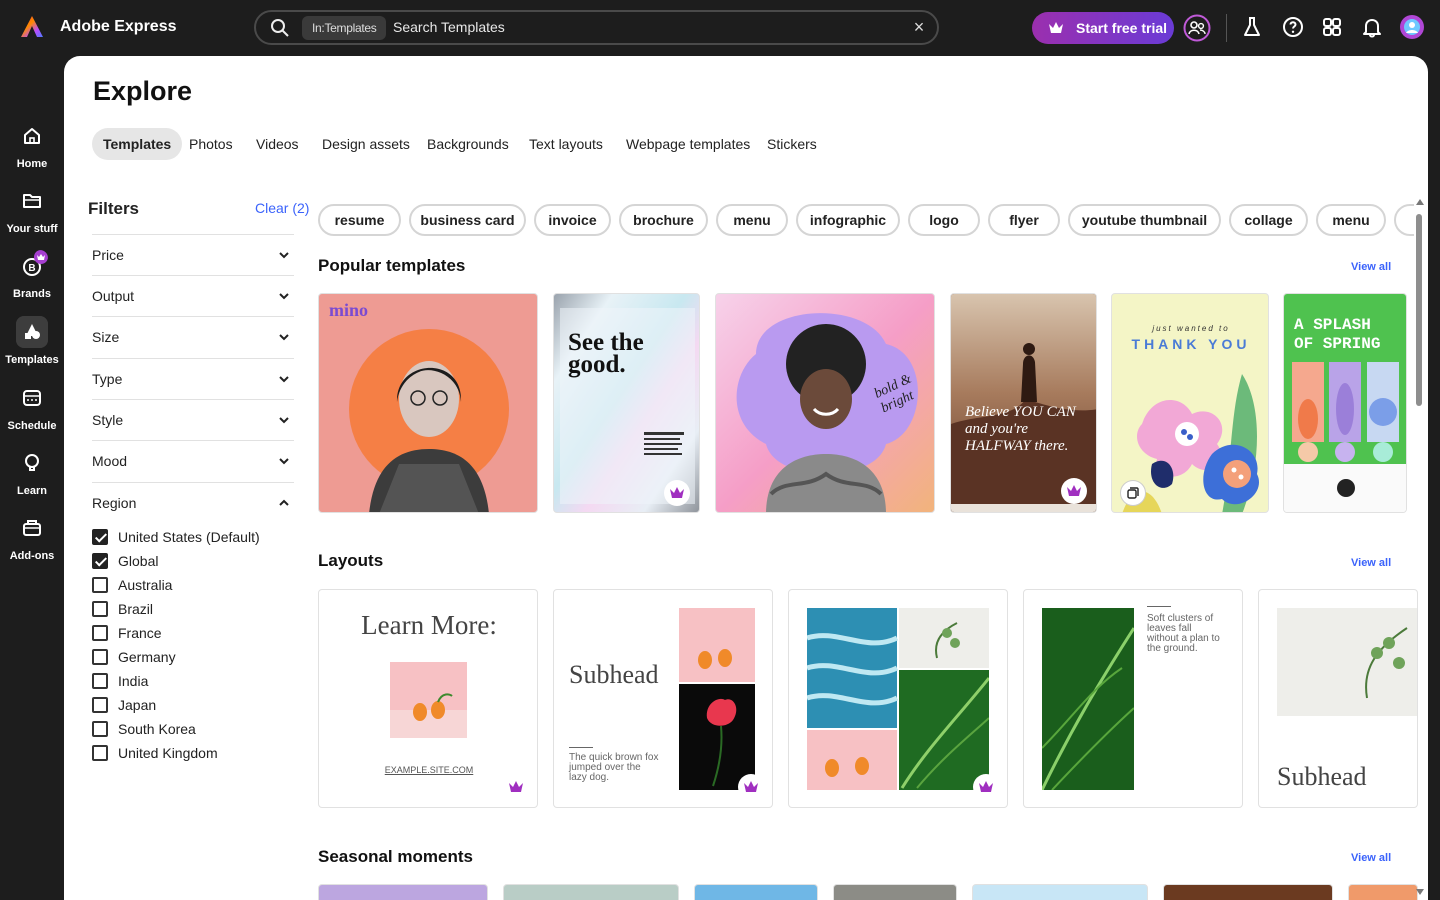 Image resolution: width=1440 pixels, height=900 pixels. What do you see at coordinates (428, 403) in the screenshot?
I see `template-card: mino` at bounding box center [428, 403].